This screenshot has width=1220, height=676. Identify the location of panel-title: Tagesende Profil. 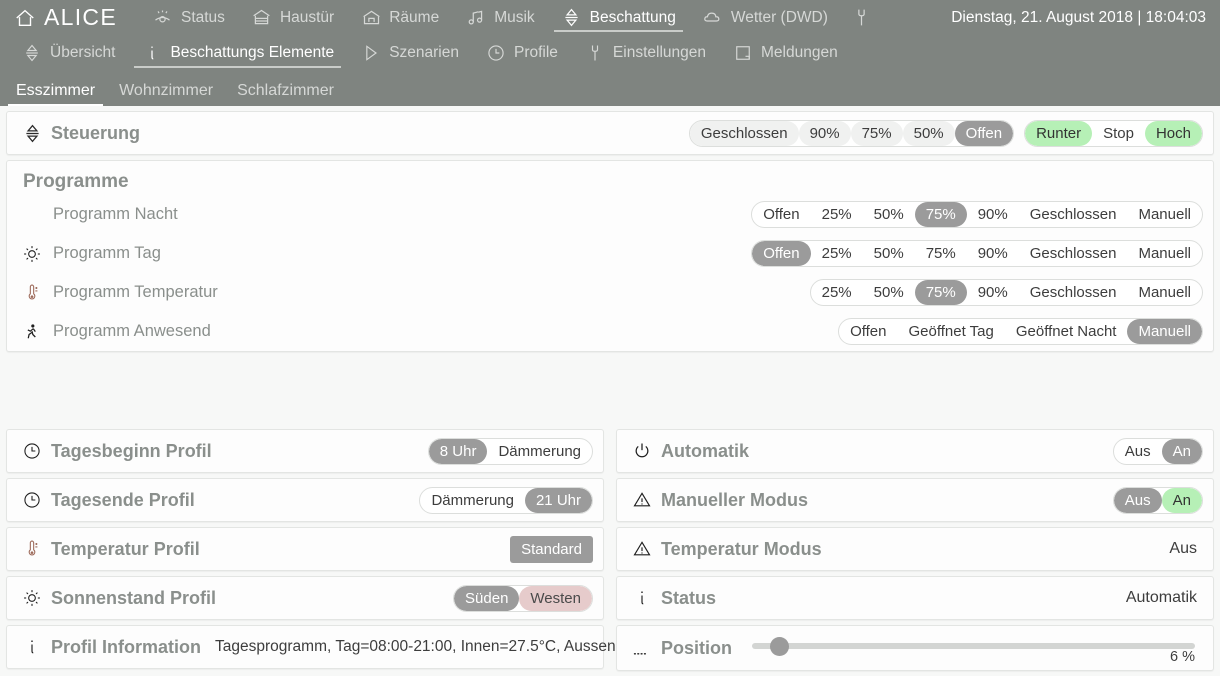
(123, 499).